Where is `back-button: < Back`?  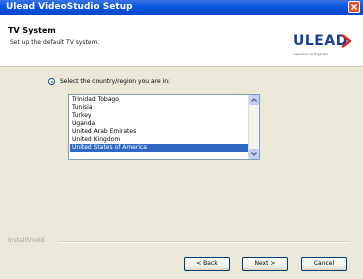
back-button: < Back is located at coordinates (207, 264).